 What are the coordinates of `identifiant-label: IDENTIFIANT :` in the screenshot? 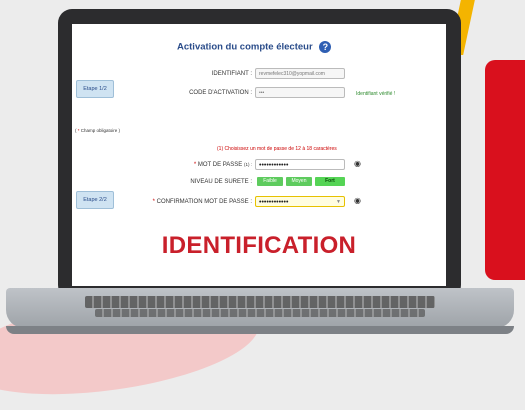 It's located at (231, 74).